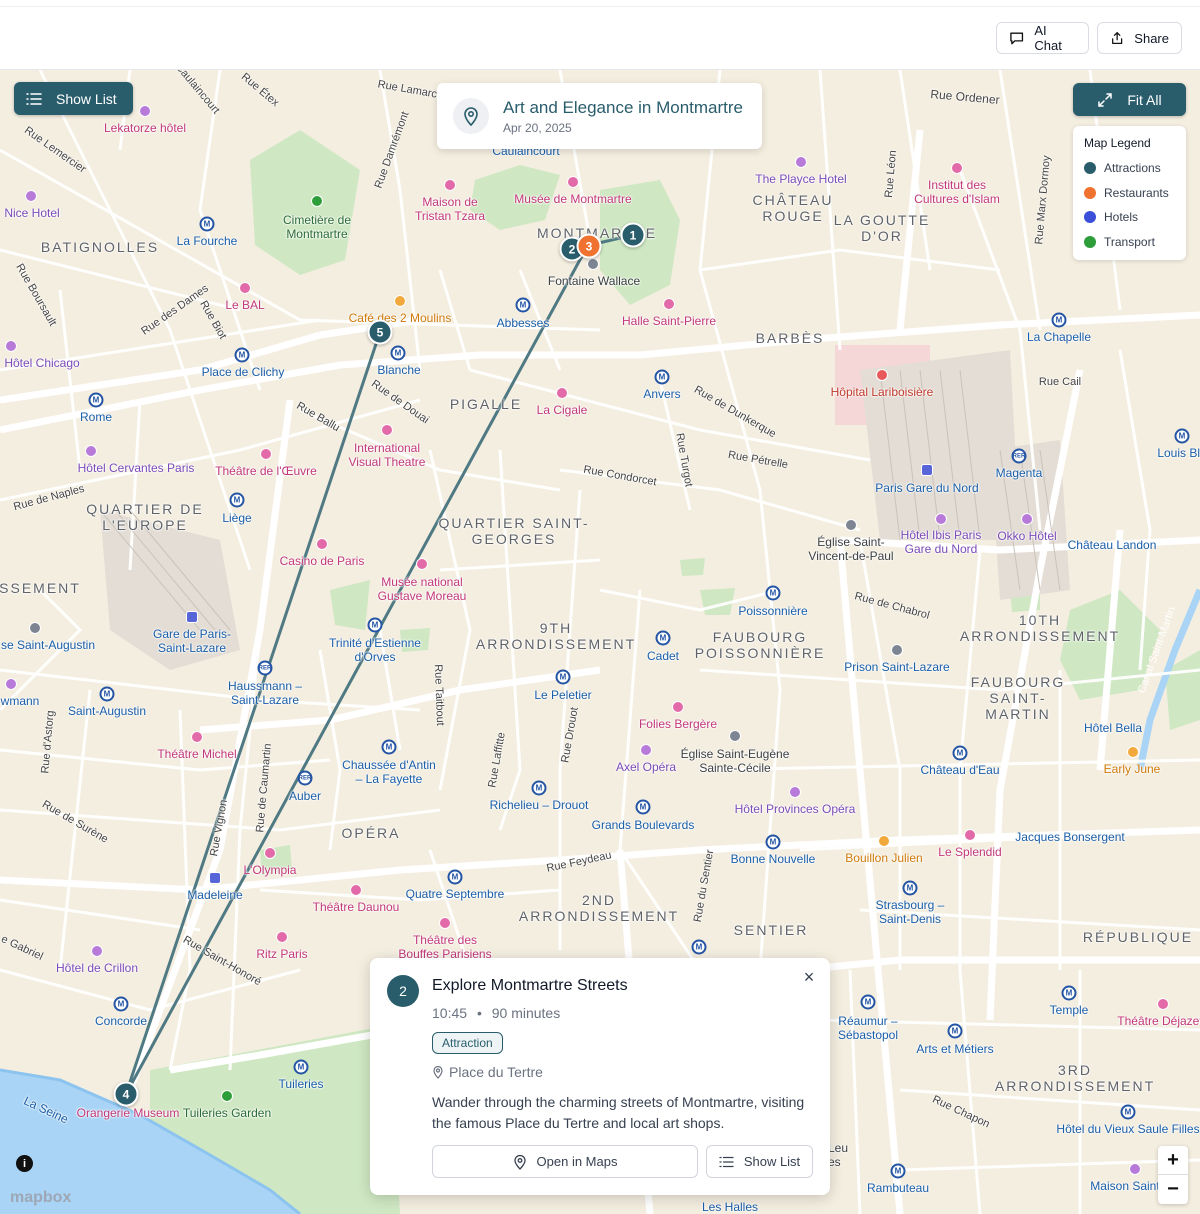  Describe the element at coordinates (322, 561) in the screenshot. I see `place-label: Casino de Paris` at that location.